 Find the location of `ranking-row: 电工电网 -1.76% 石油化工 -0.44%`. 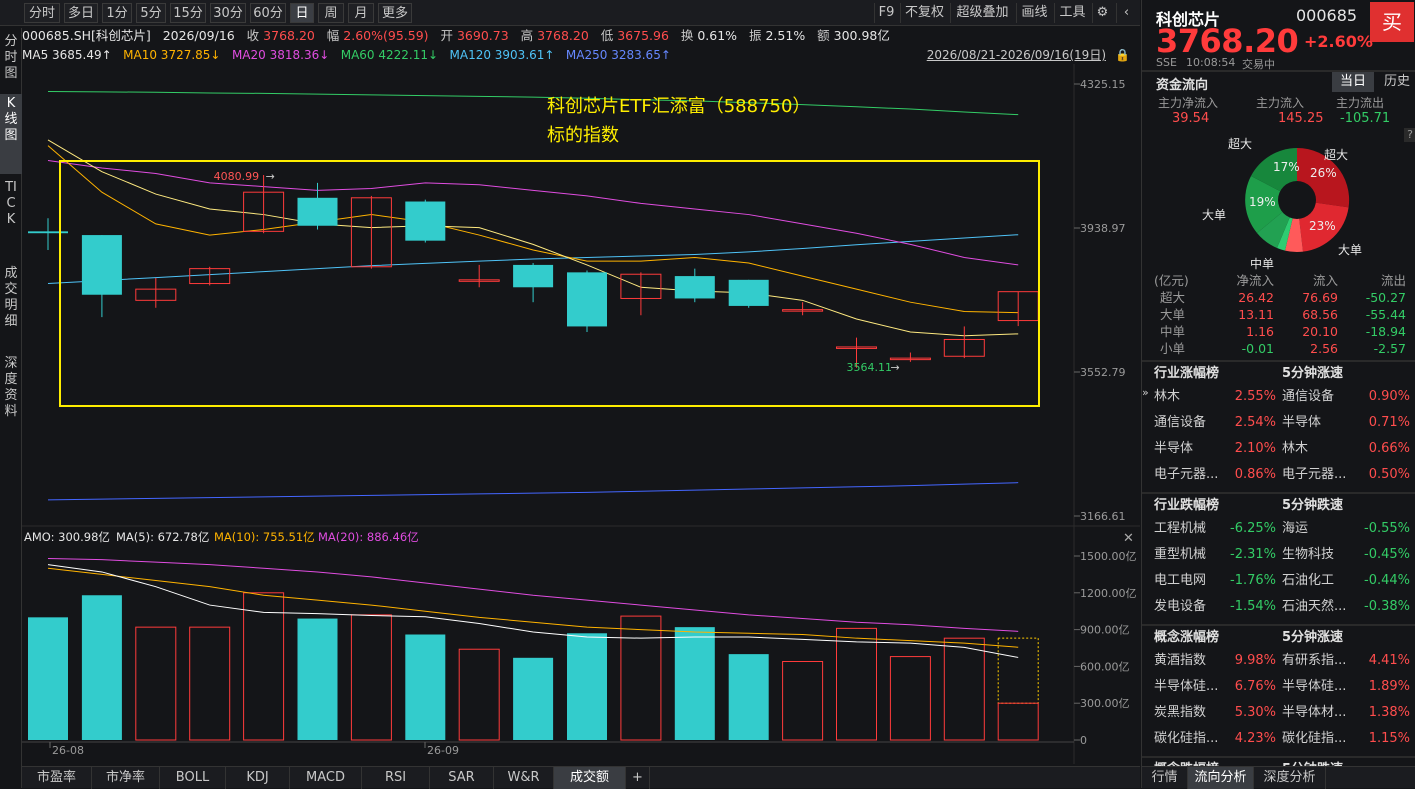

ranking-row: 电工电网 -1.76% 石油化工 -0.44% is located at coordinates (1278, 581).